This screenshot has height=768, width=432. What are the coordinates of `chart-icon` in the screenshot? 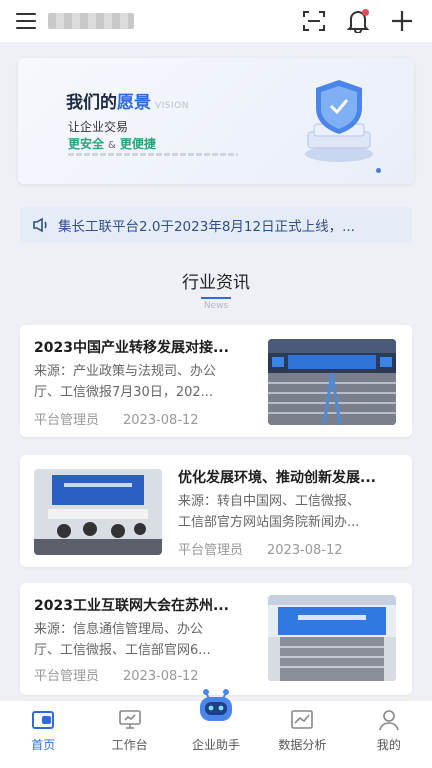 It's located at (302, 720).